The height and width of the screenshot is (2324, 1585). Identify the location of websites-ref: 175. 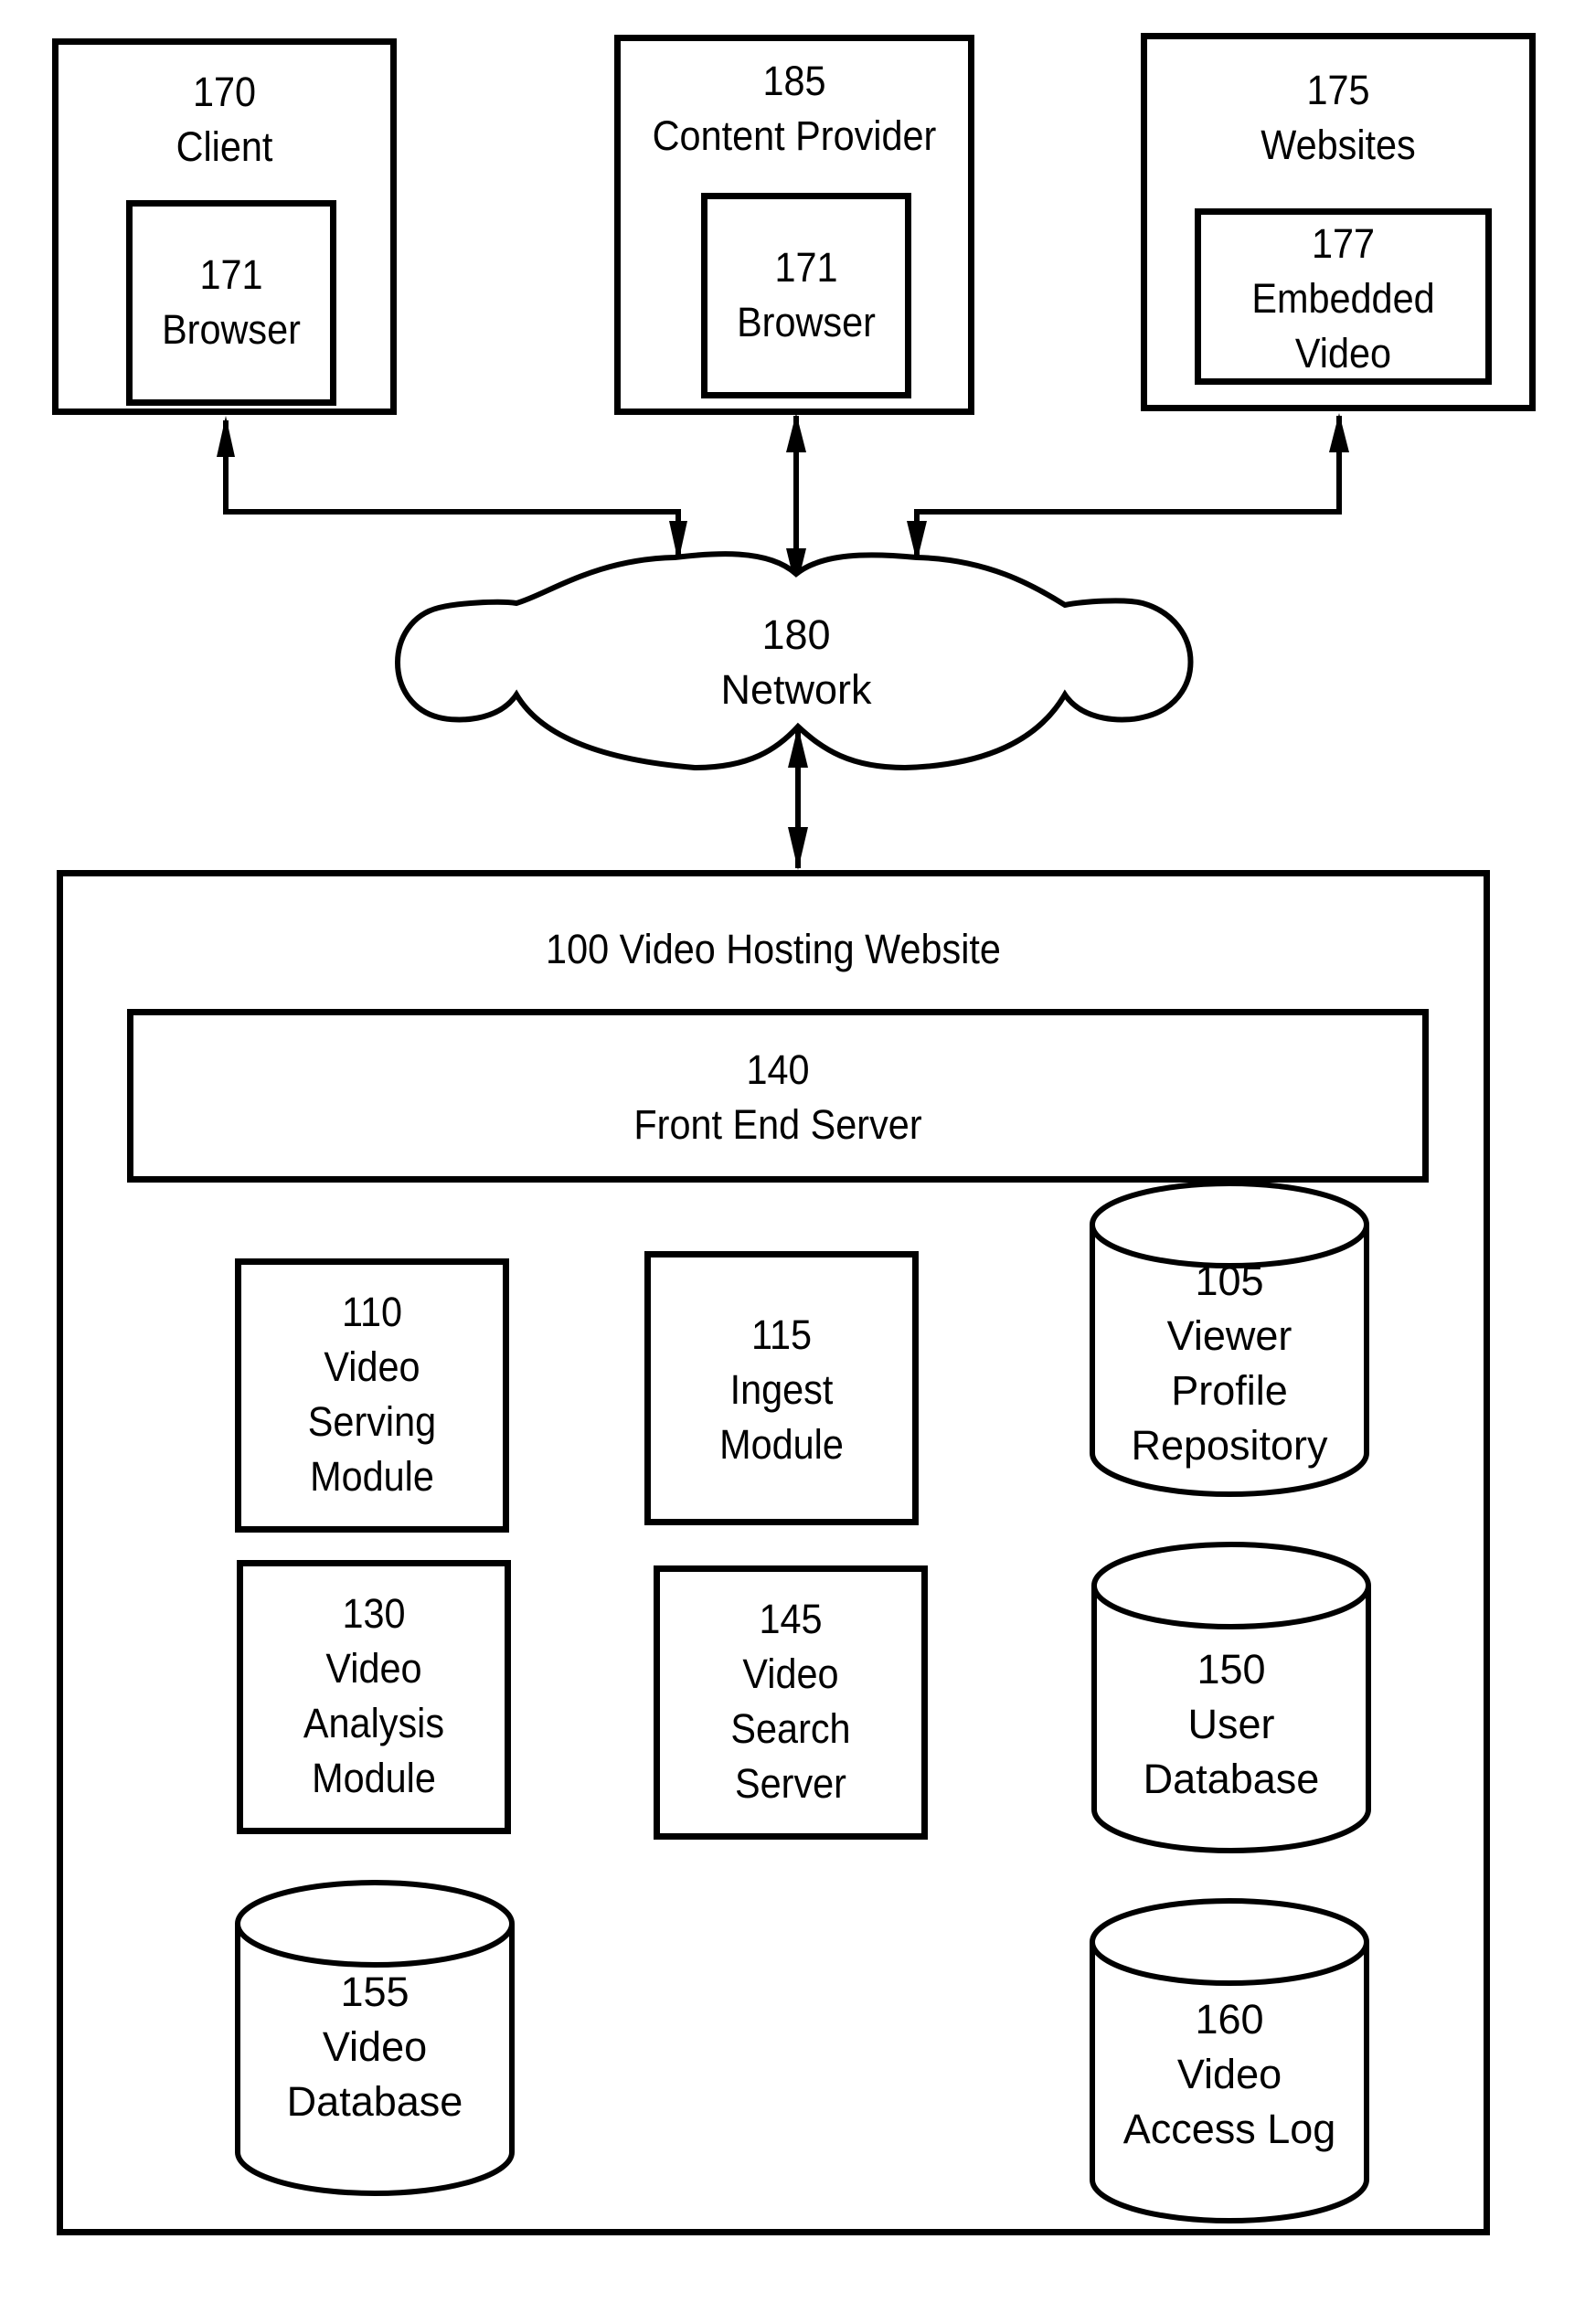
(1338, 90).